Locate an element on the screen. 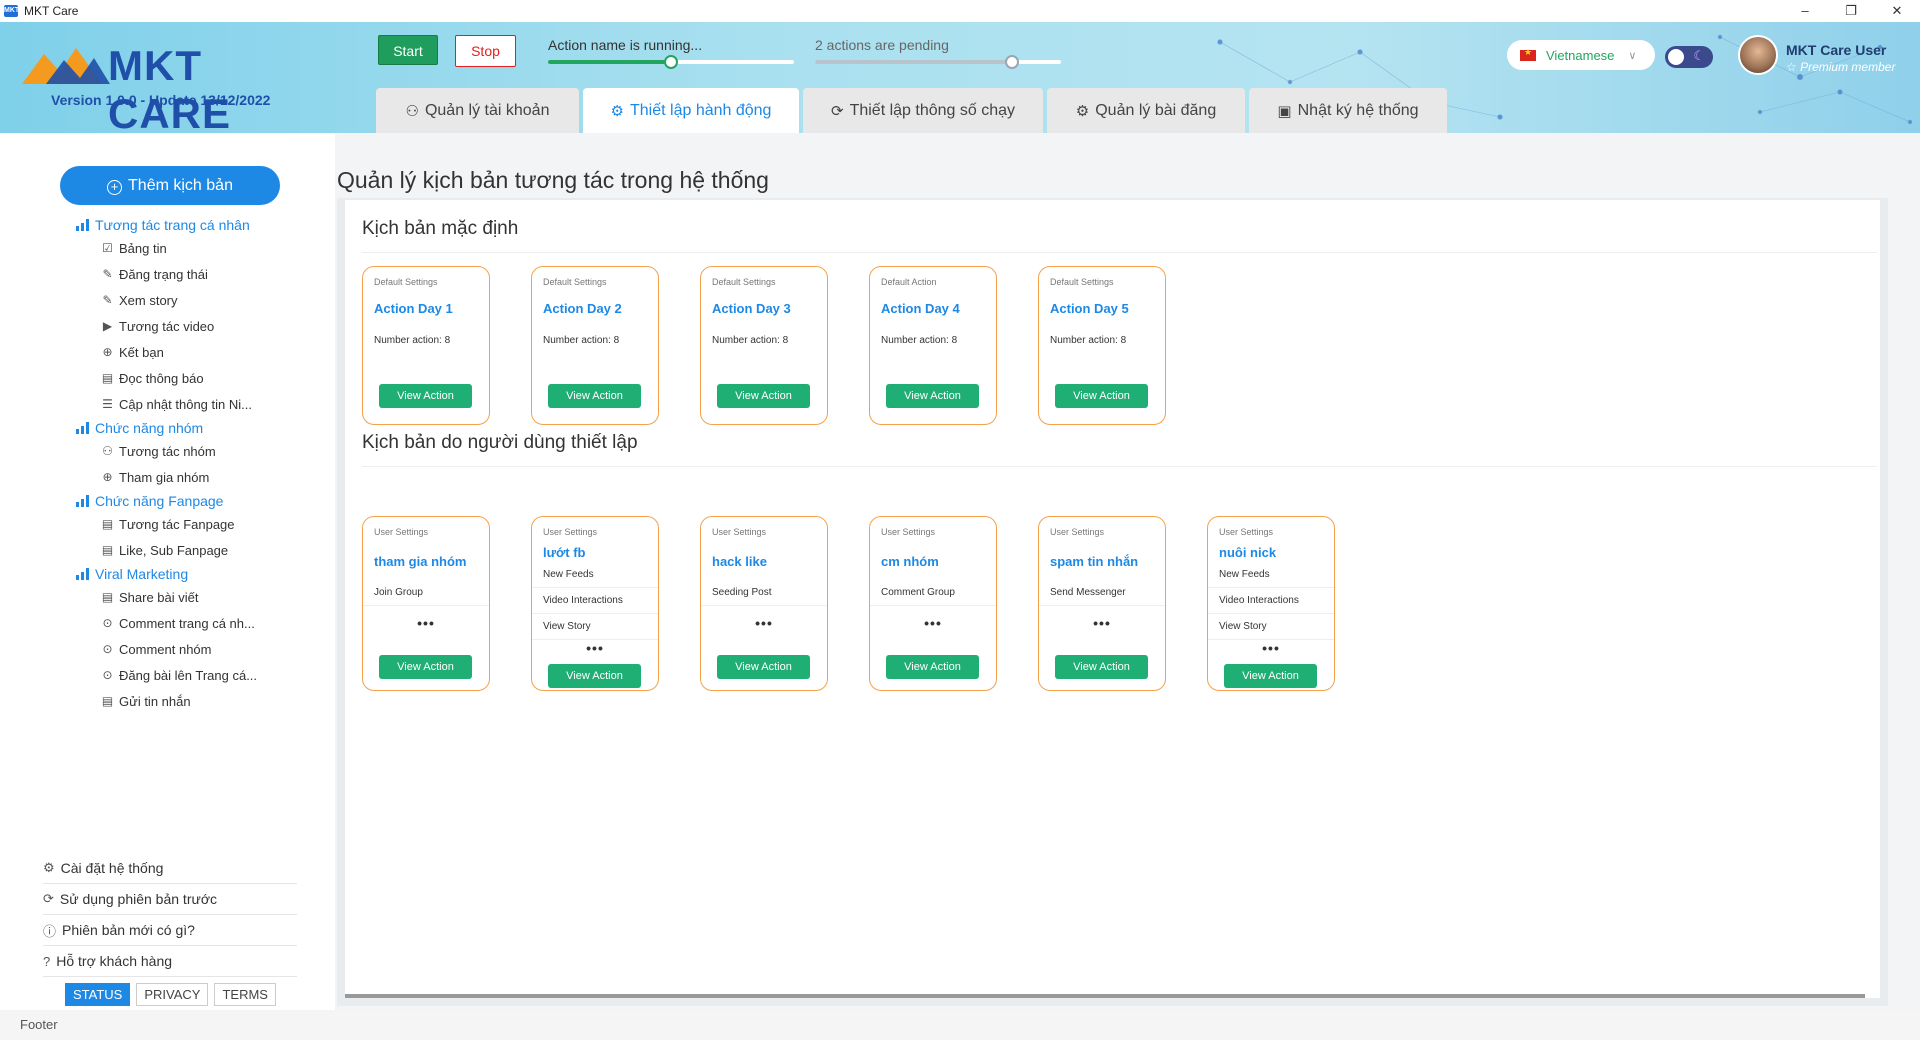 The width and height of the screenshot is (1920, 1040). sidebar-group-label: Chức năng Fanpage is located at coordinates (159, 500).